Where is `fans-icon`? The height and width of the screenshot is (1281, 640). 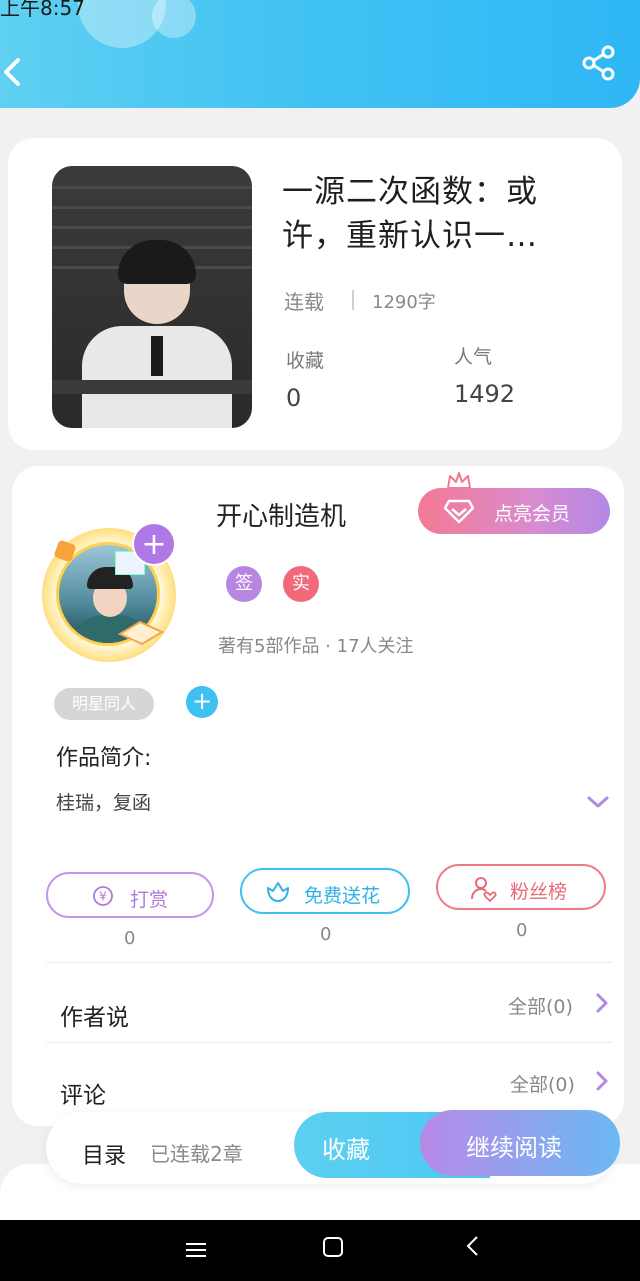
fans-icon is located at coordinates (484, 890).